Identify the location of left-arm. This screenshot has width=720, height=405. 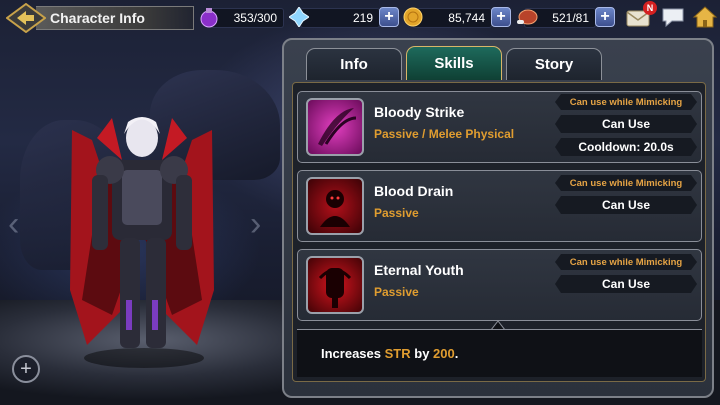
(100, 212).